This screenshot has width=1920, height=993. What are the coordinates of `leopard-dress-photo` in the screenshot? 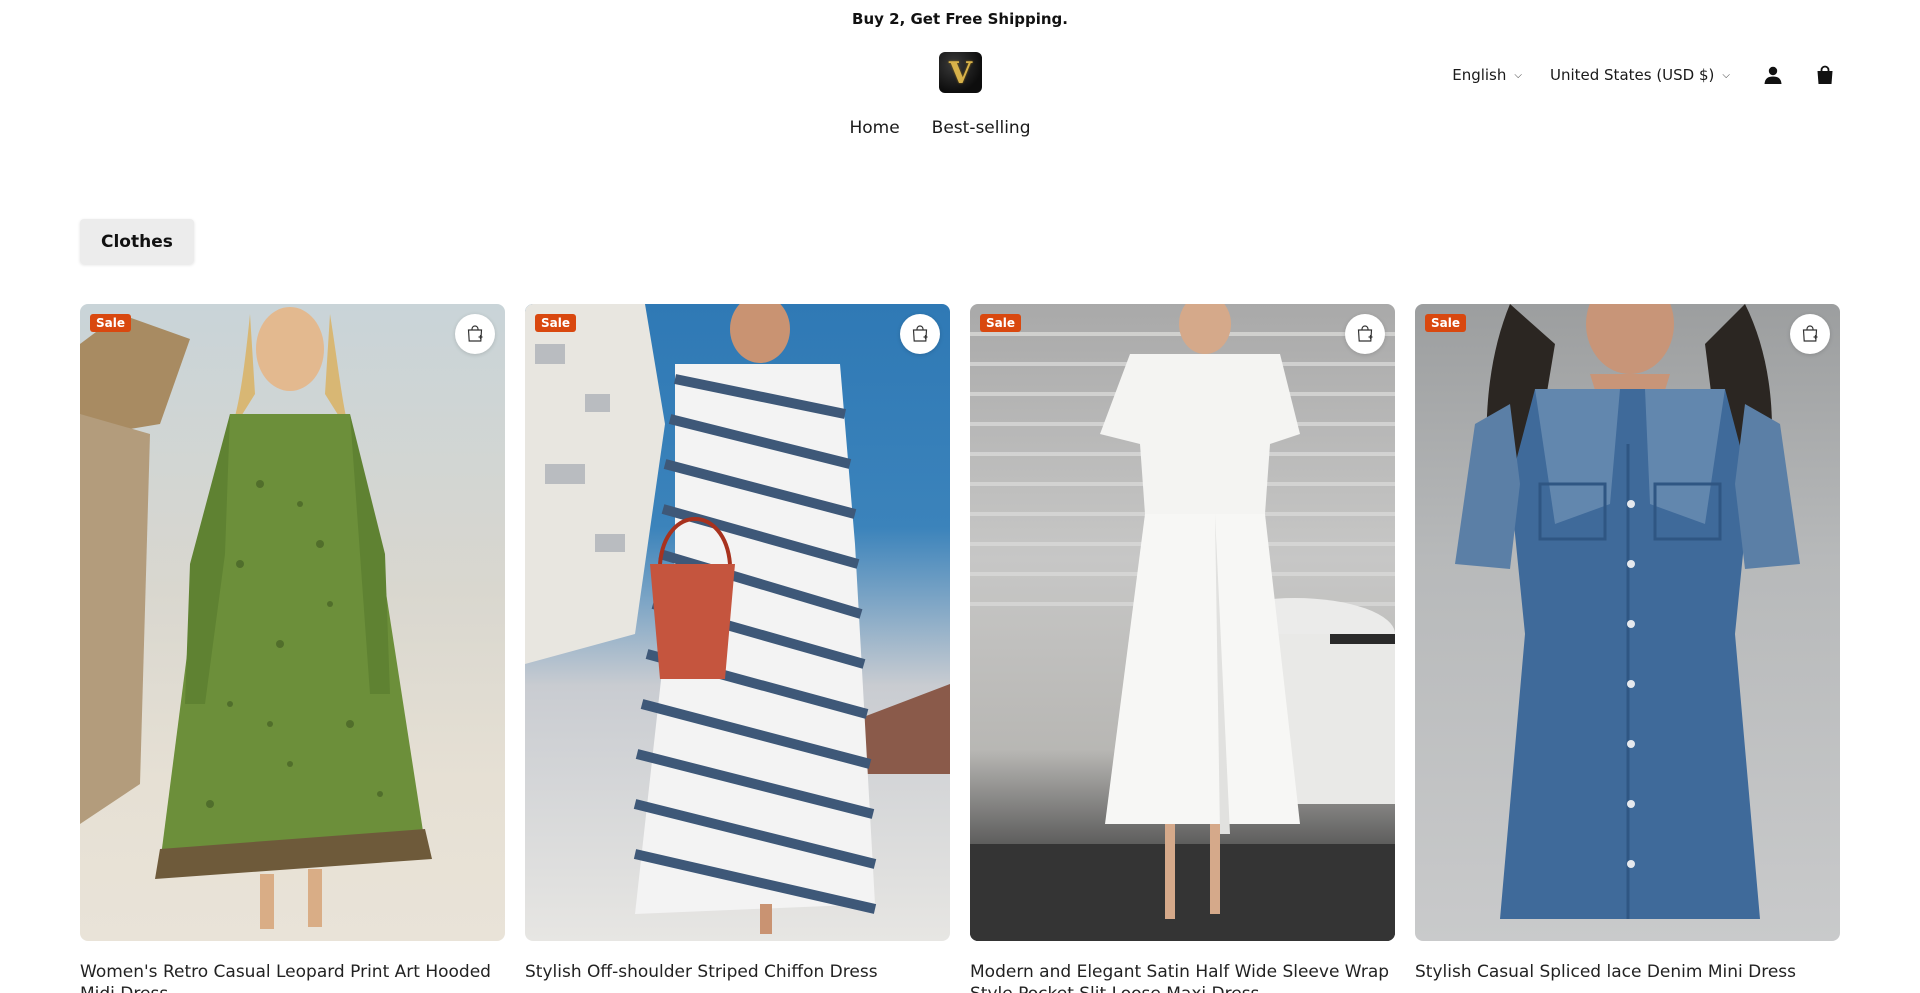 It's located at (292, 622).